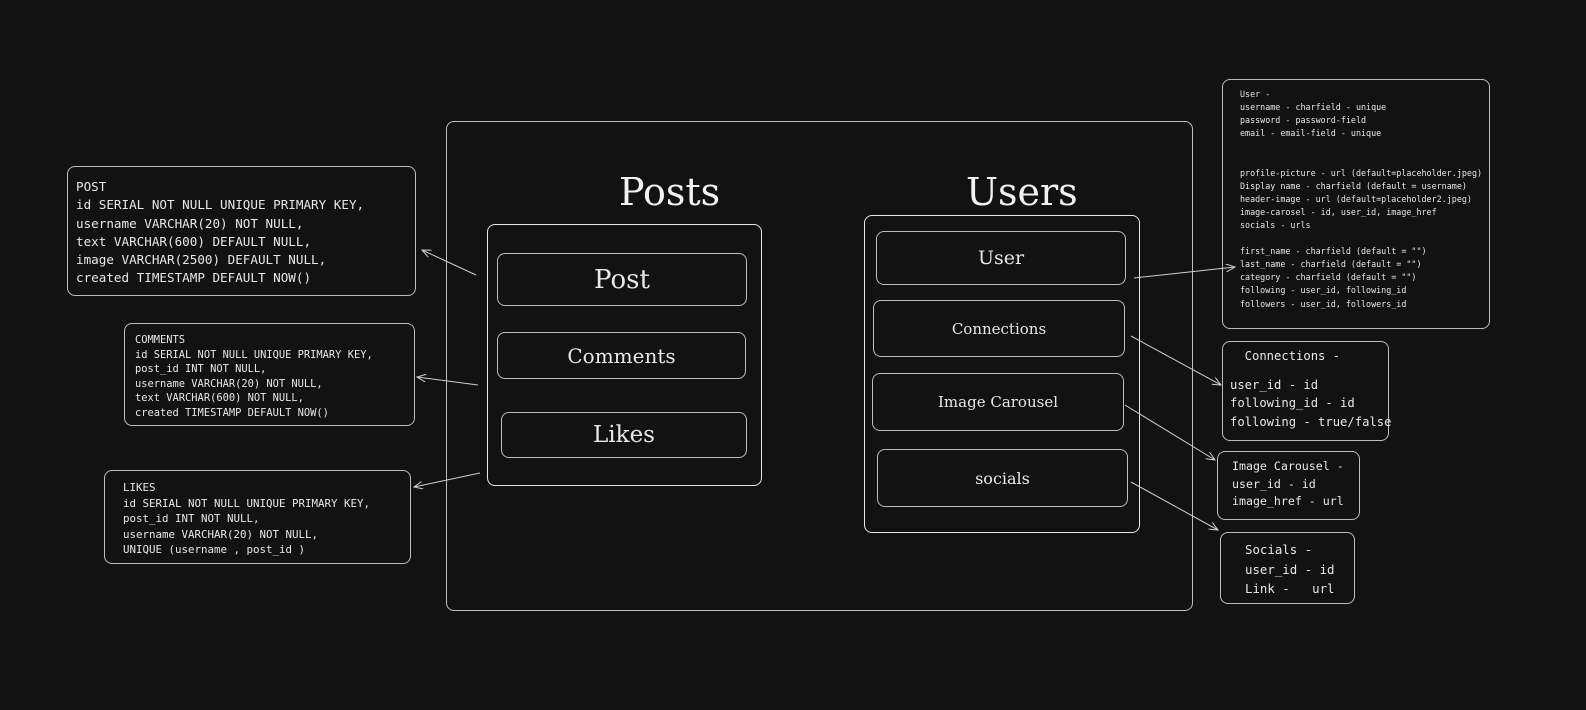  I want to click on arrow-connections-to-schema, so click(1175, 360).